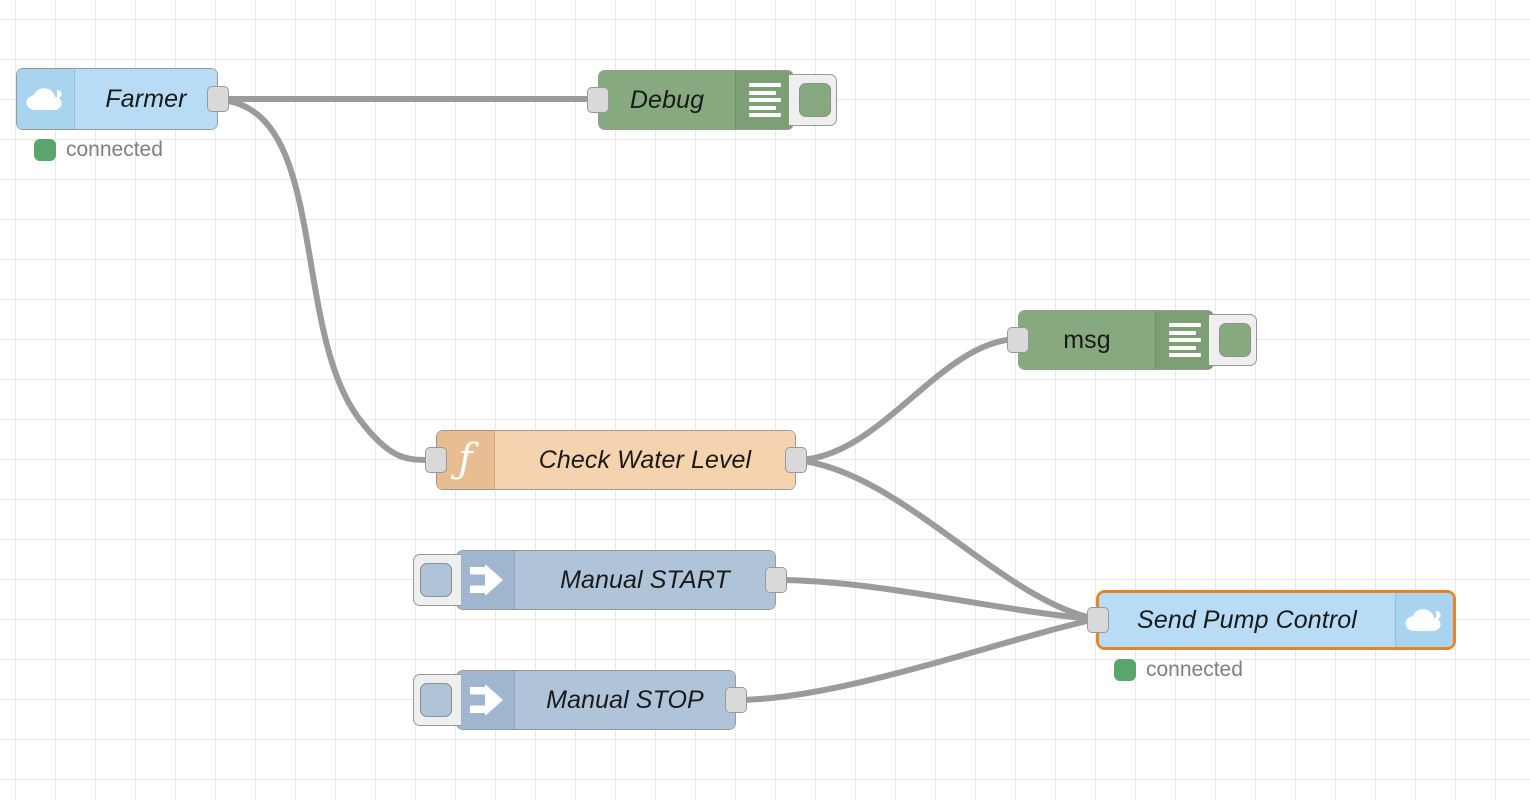 This screenshot has width=1530, height=800. I want to click on node-body-check-water-level: ƒ Check Water Level, so click(616, 460).